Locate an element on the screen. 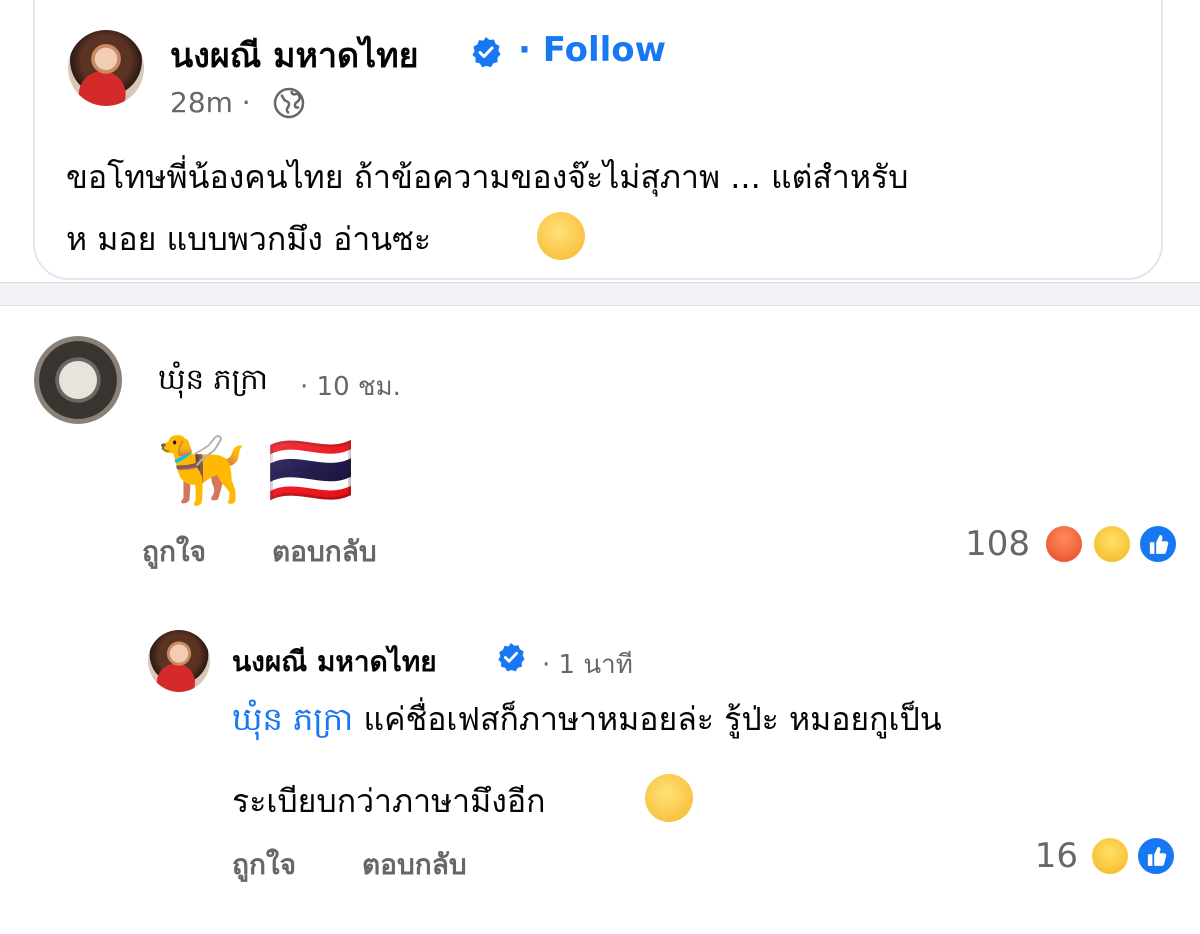 Image resolution: width=1200 pixels, height=934 pixels. reply-like-button: ถูกใจ is located at coordinates (264, 865).